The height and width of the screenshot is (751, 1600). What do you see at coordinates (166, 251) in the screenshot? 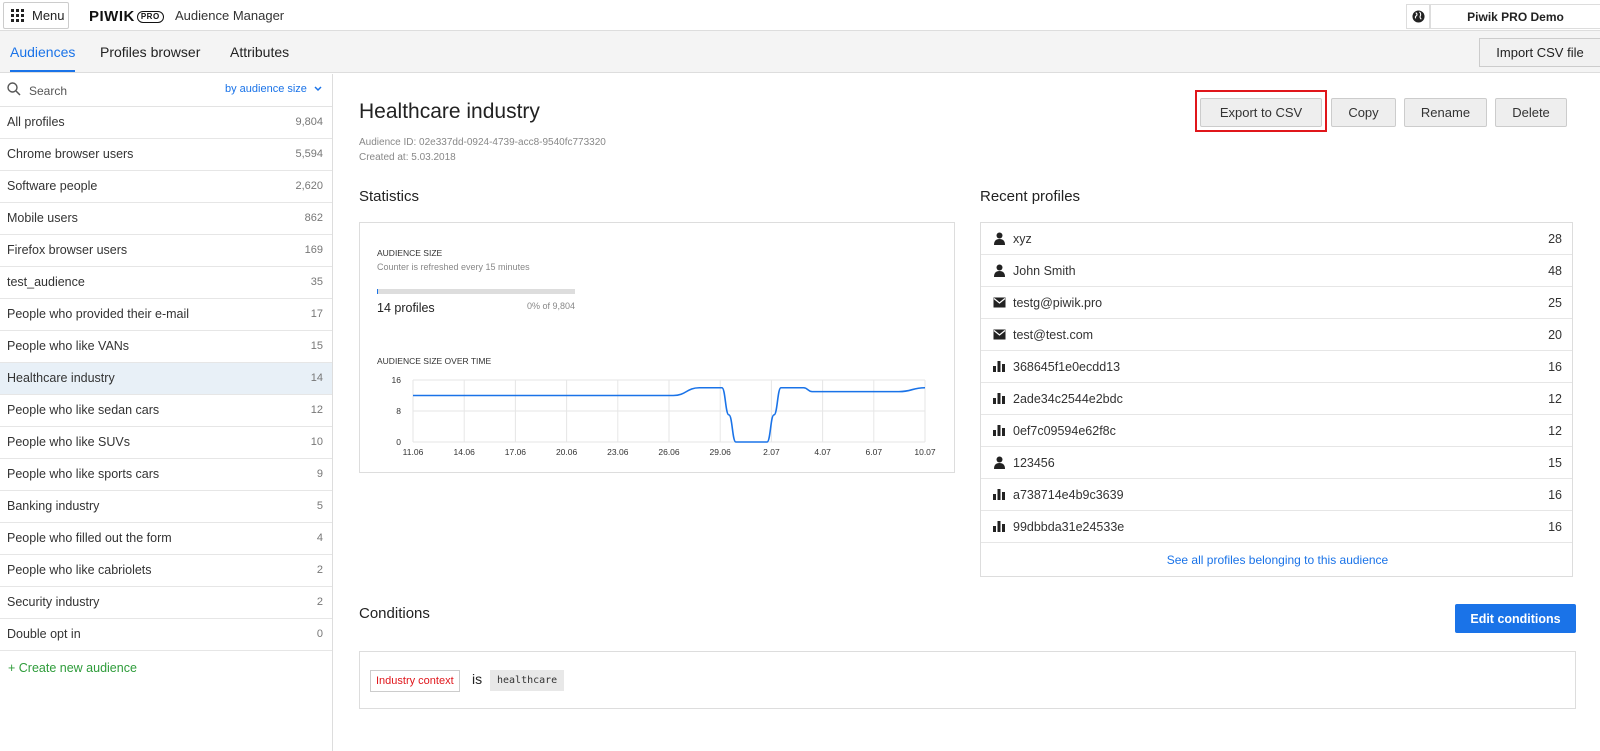
I see `audience-item: Firefox browser users 169` at bounding box center [166, 251].